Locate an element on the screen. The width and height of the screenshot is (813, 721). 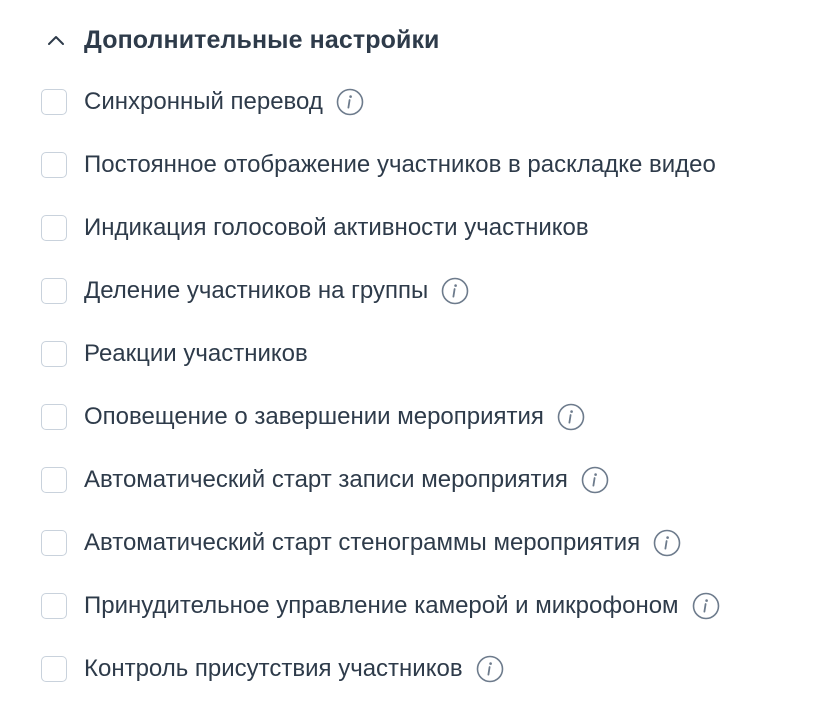
option-presence-control: Контроль присутствия участников is located at coordinates (421, 668).